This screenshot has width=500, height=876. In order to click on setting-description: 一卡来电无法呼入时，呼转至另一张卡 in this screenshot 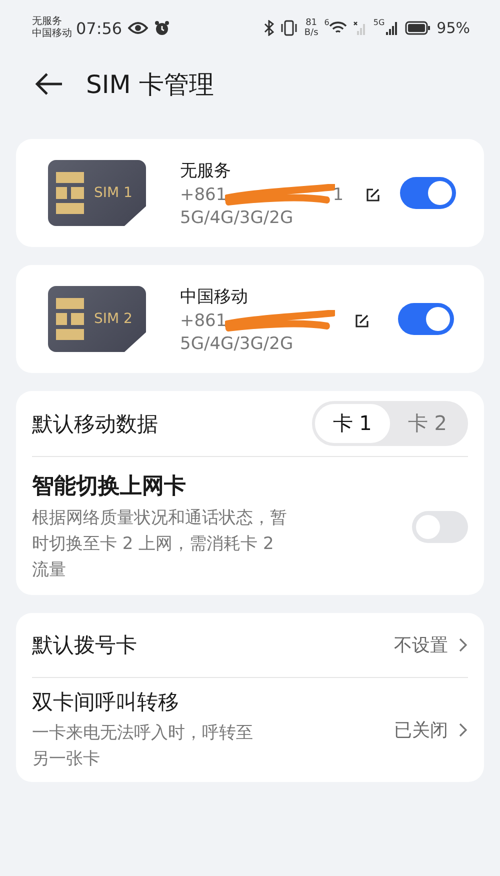, I will do `click(143, 746)`.